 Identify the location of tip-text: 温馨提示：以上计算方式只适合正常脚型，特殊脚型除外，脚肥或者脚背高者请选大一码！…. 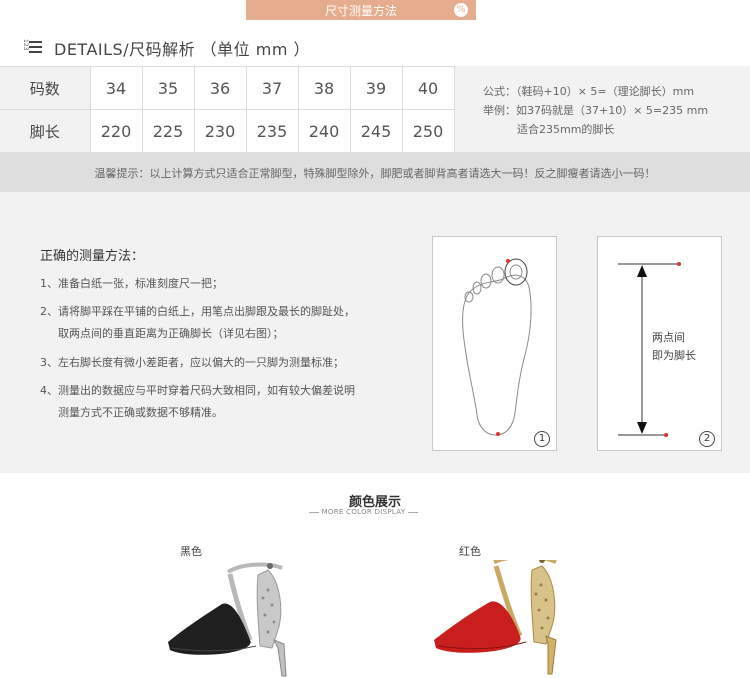
(375, 173).